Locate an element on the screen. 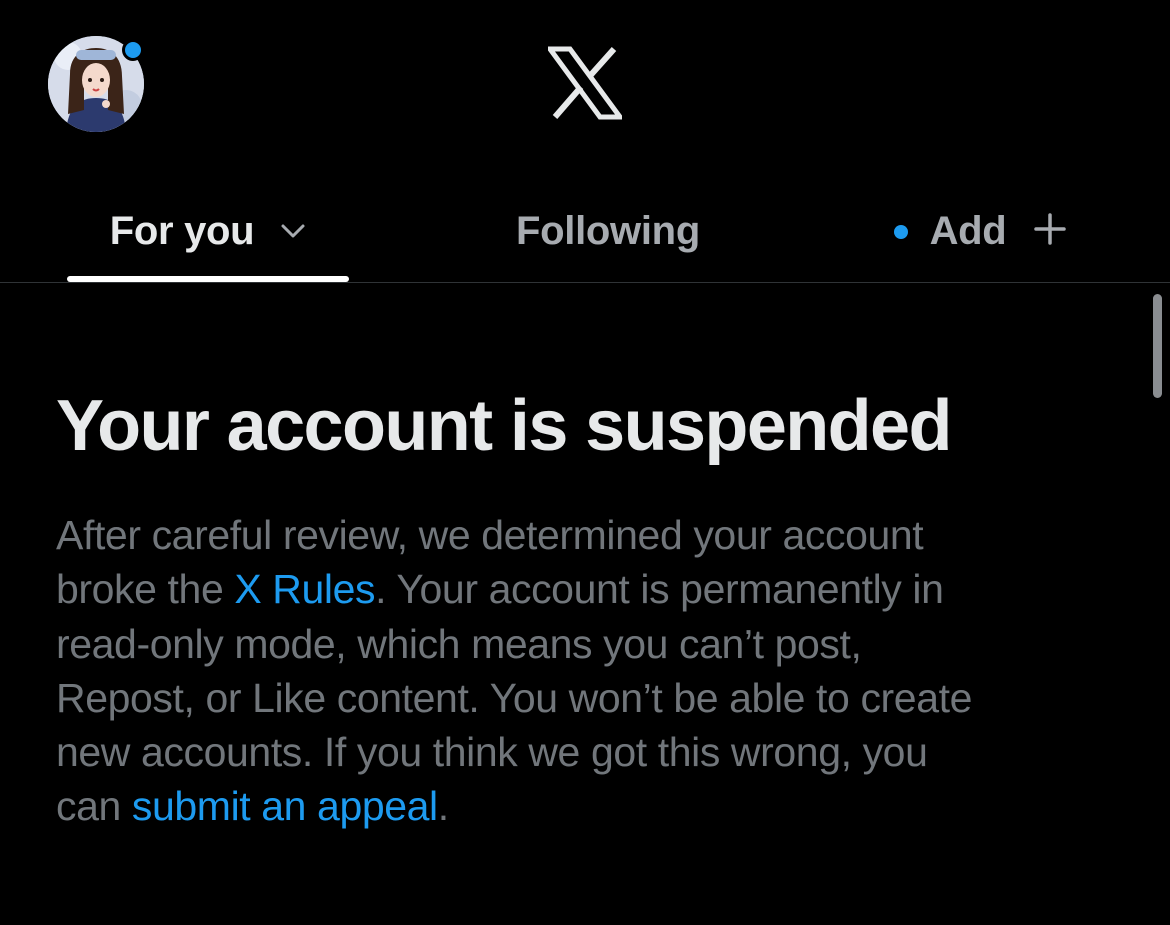 The image size is (1170, 925). message-text: can is located at coordinates (94, 806).